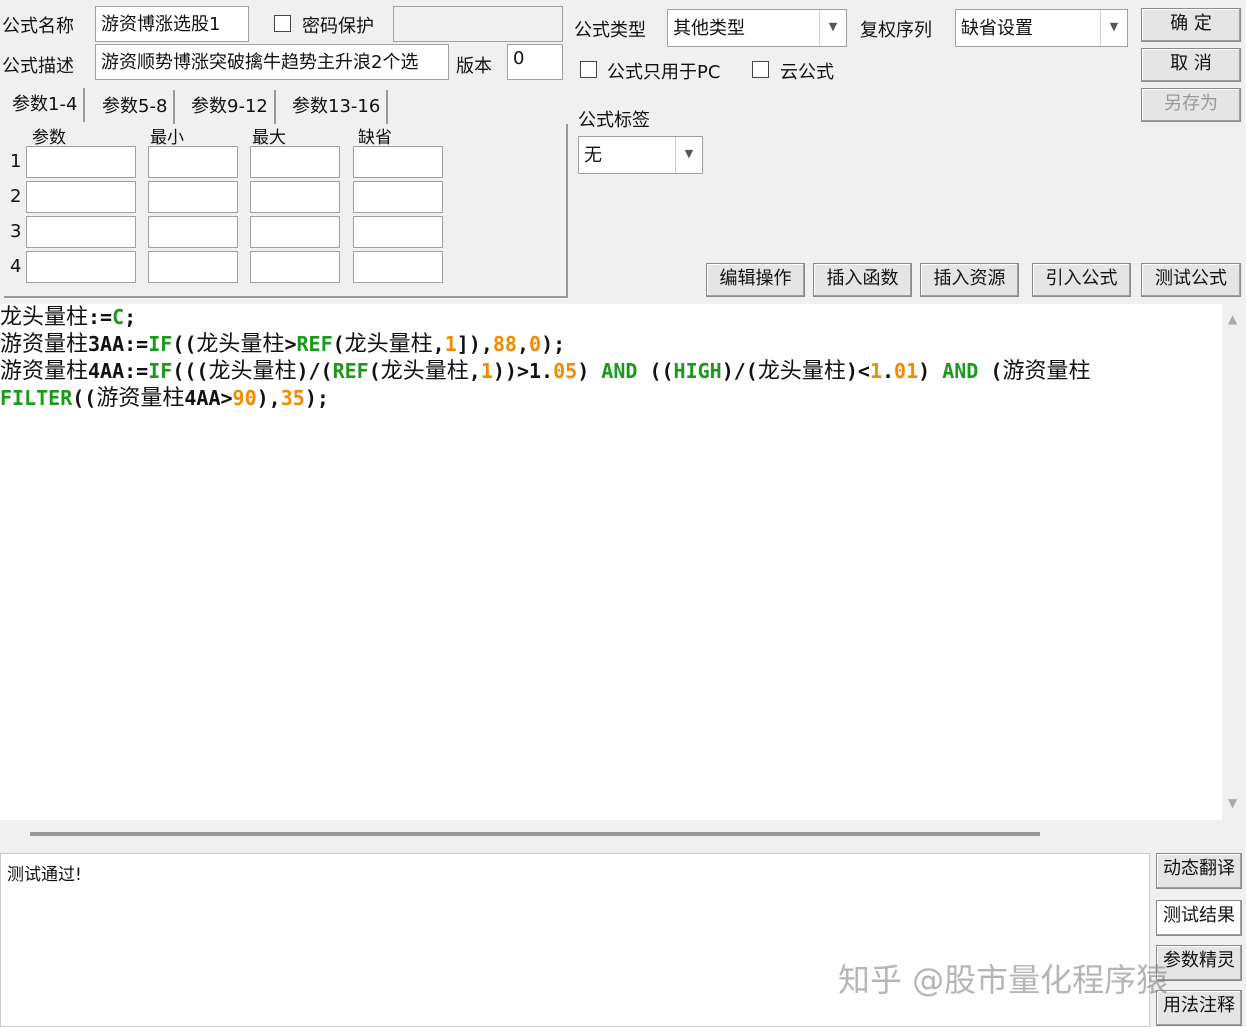 The image size is (1246, 1027). Describe the element at coordinates (611, 317) in the screenshot. I see `code-line: 龙头量柱:=C;` at that location.